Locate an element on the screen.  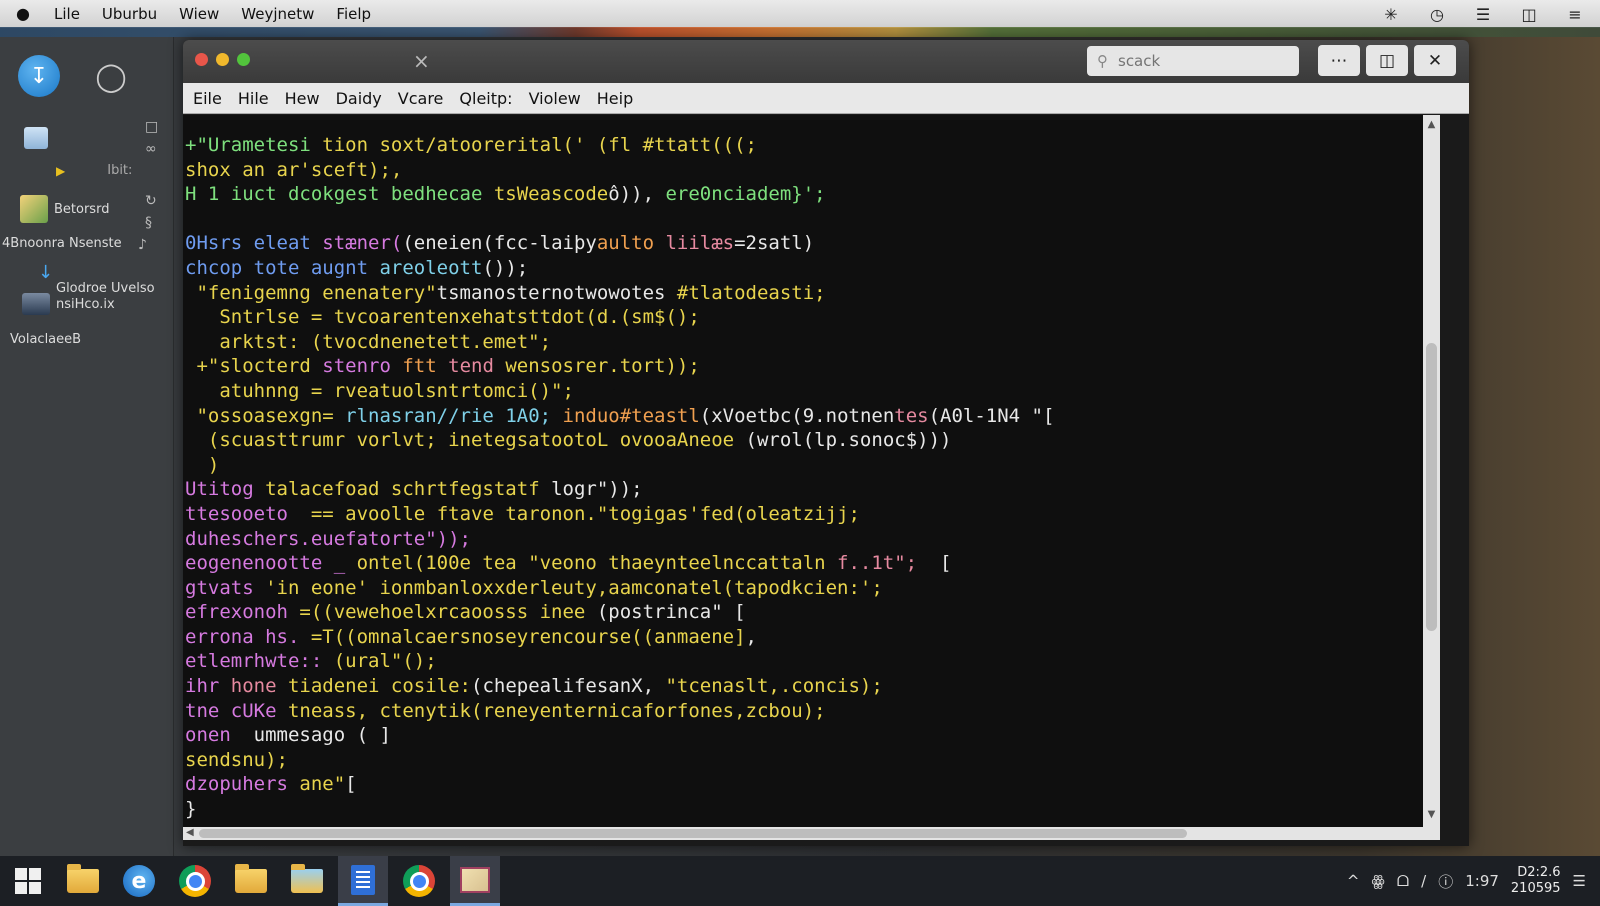
vertical-scrollbar: ▲ ▼ is located at coordinates (1431, 471).